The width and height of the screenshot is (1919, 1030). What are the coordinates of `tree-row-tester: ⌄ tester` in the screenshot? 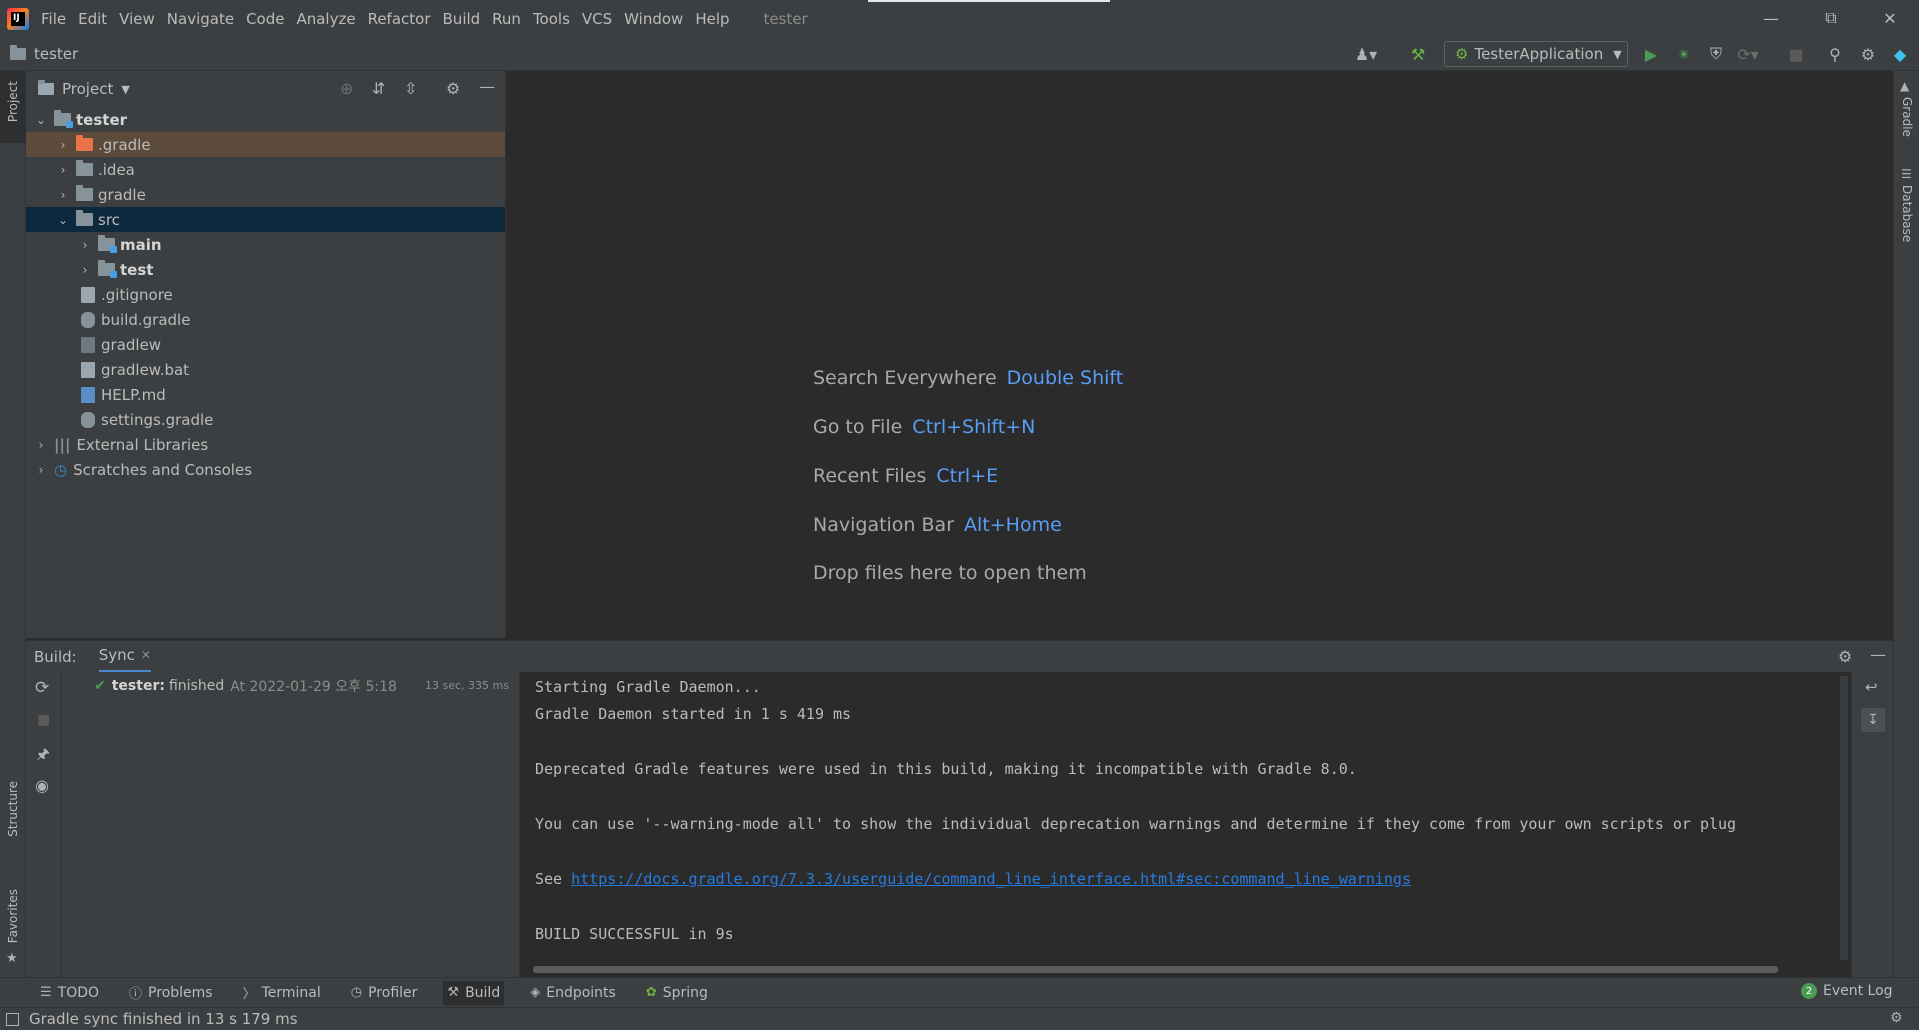 It's located at (265, 119).